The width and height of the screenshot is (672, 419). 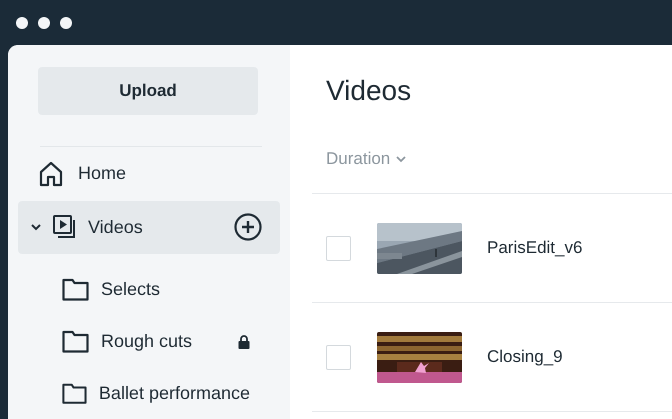 What do you see at coordinates (525, 357) in the screenshot?
I see `video-name: Closing_9` at bounding box center [525, 357].